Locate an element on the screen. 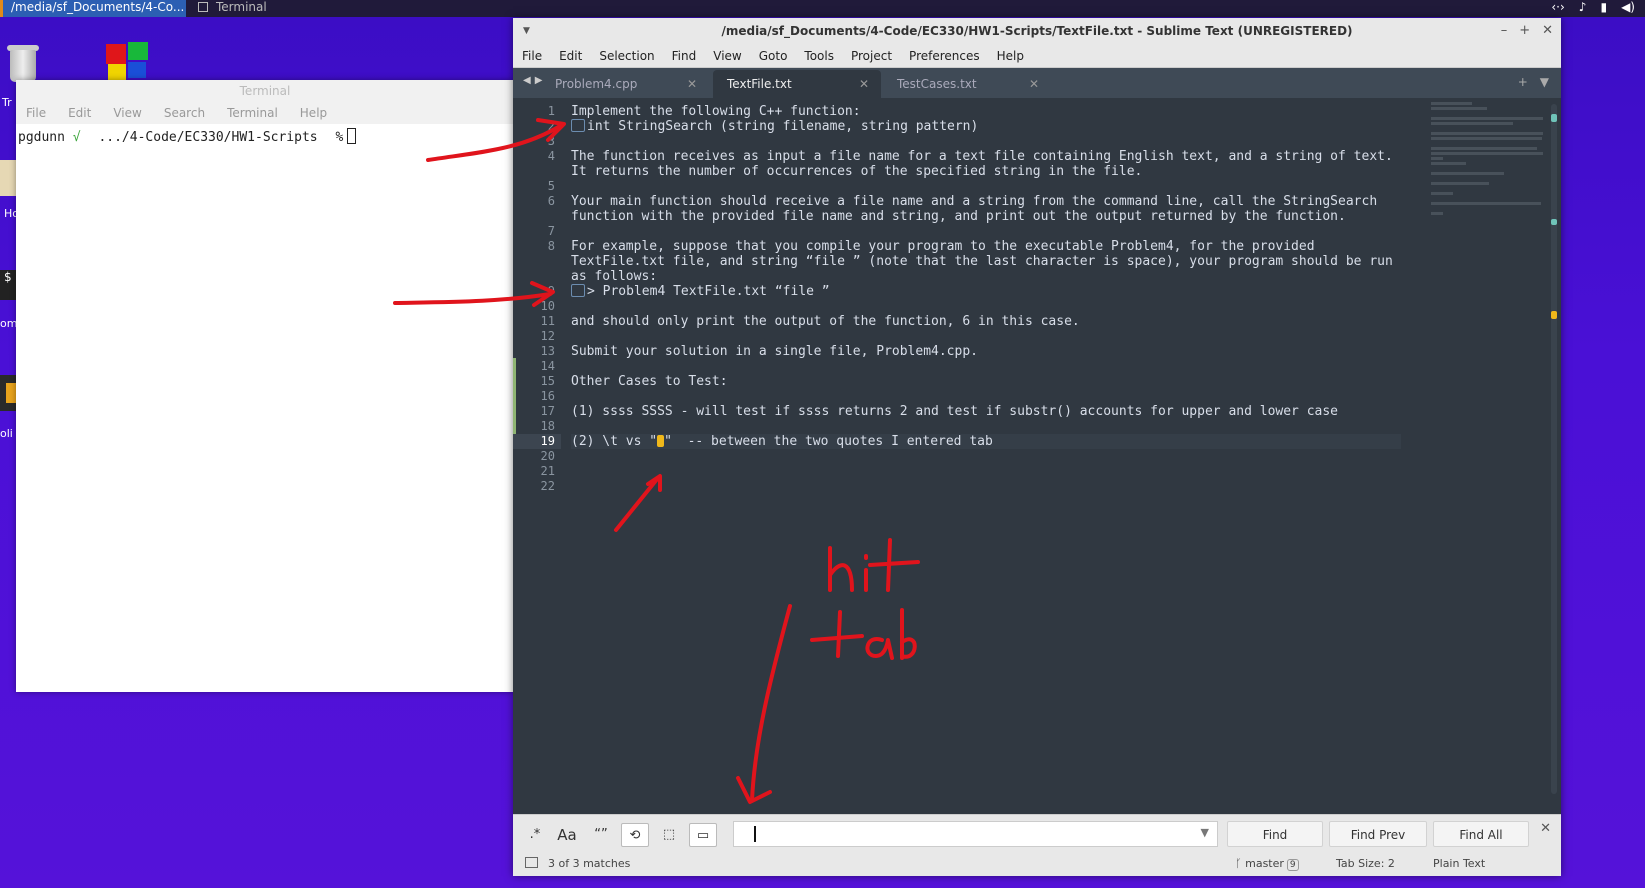 This screenshot has width=1645, height=888. menu-view: View is located at coordinates (727, 55).